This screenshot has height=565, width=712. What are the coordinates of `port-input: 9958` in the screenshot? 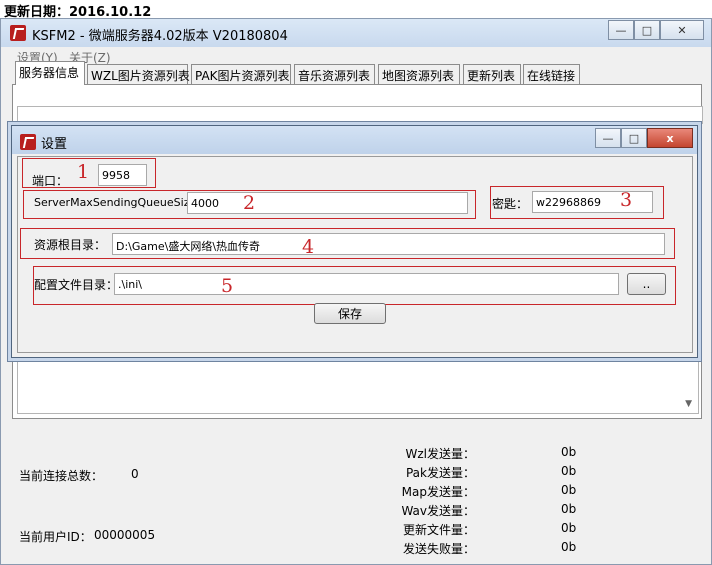 It's located at (122, 175).